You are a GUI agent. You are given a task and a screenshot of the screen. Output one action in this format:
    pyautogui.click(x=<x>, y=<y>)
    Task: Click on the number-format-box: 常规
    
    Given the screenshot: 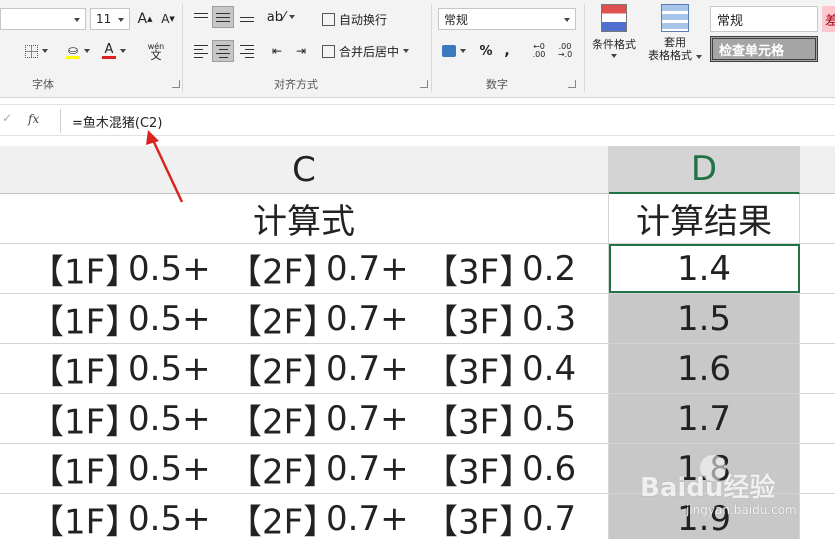 What is the action you would take?
    pyautogui.click(x=507, y=19)
    